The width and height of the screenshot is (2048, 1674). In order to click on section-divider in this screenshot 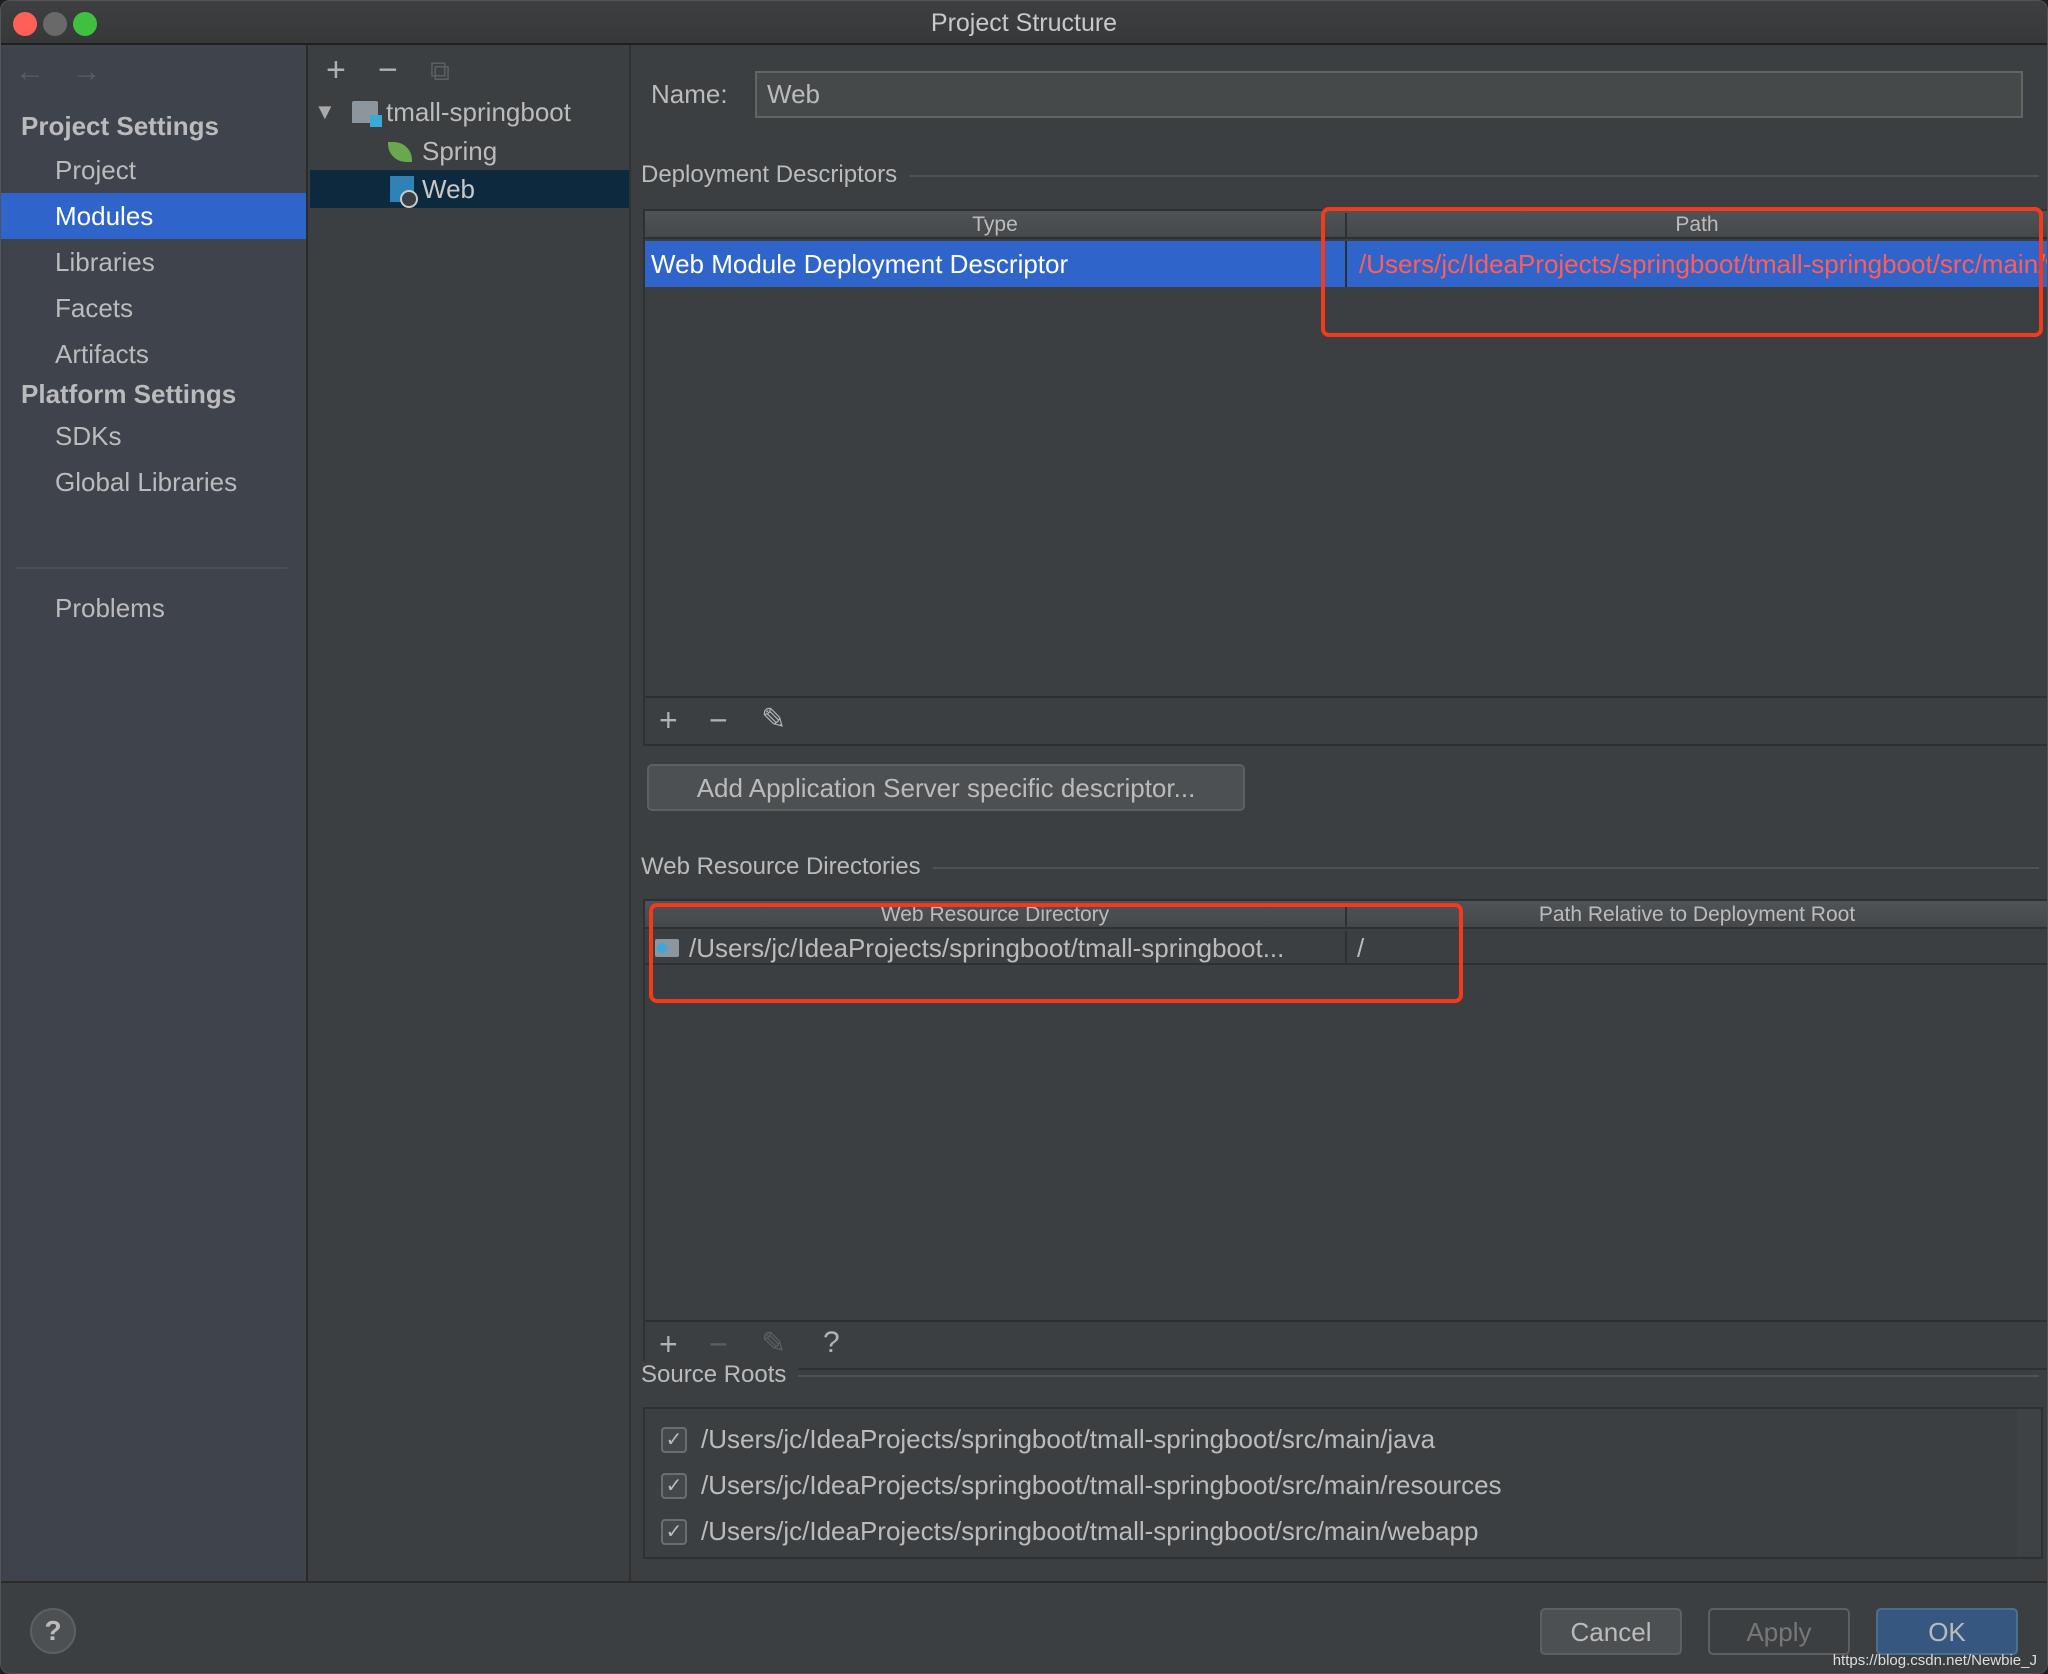, I will do `click(1340, 1376)`.